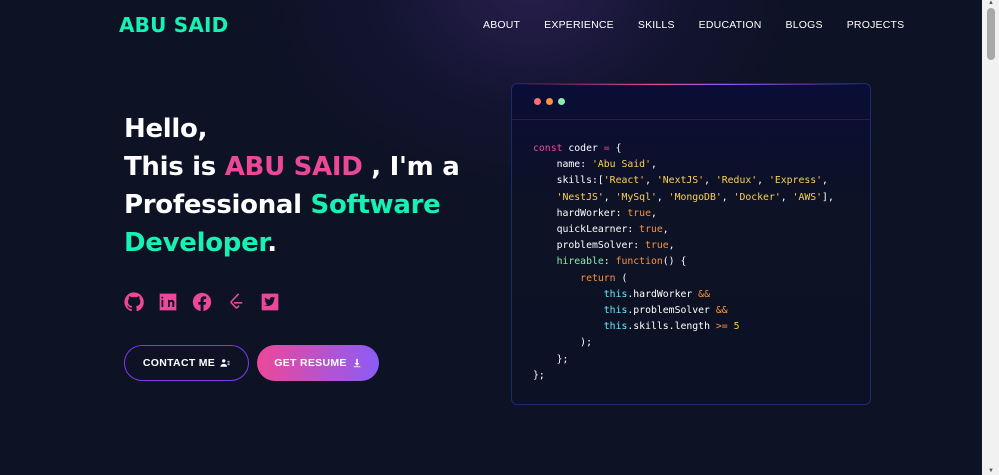  What do you see at coordinates (501, 25) in the screenshot?
I see `nav-about: ABOUT` at bounding box center [501, 25].